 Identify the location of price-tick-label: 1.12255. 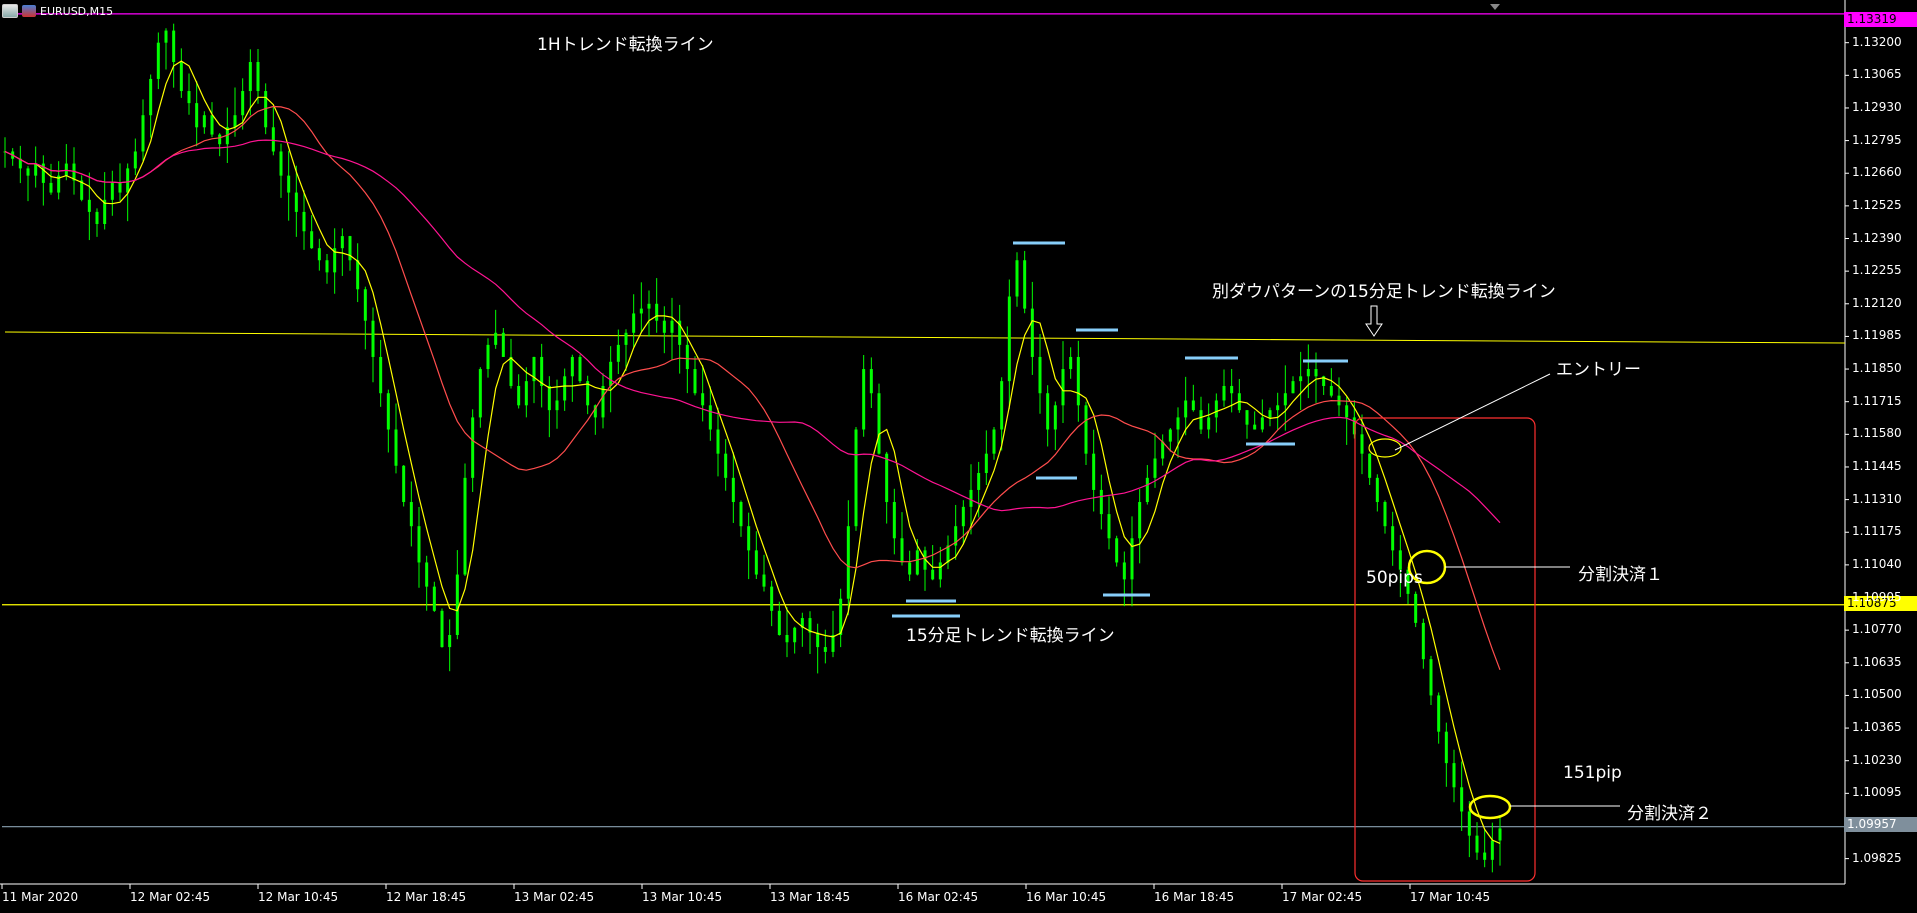
(1877, 270).